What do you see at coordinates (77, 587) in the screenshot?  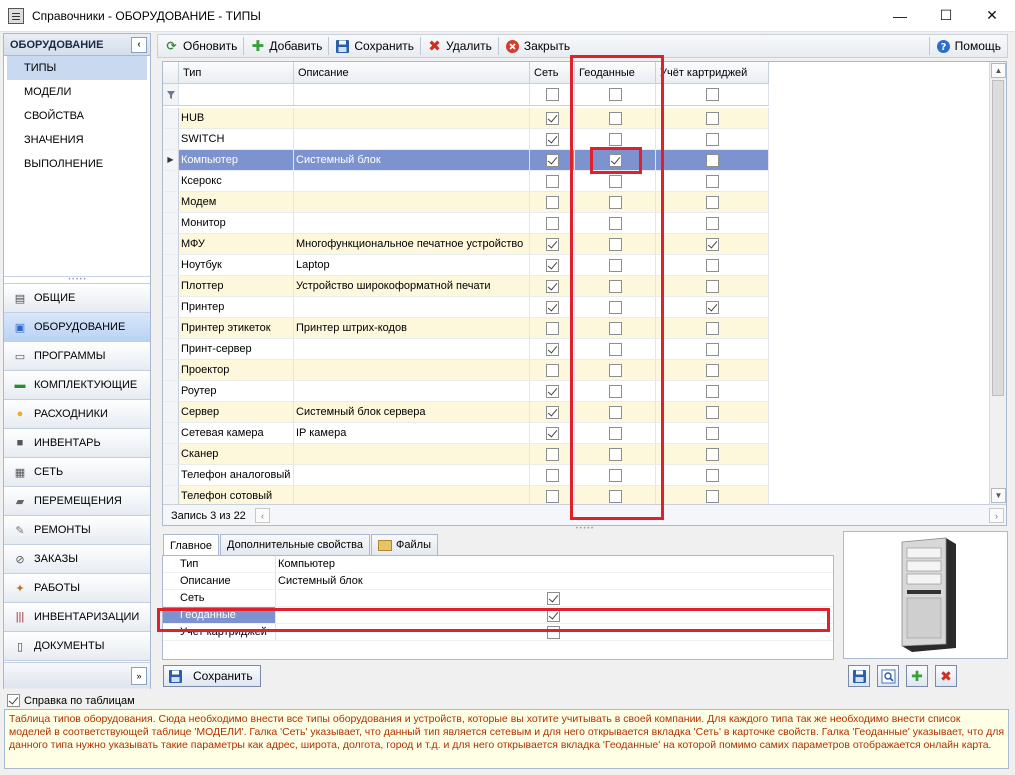 I see `nav-group-10: ✦ РАБОТЫ` at bounding box center [77, 587].